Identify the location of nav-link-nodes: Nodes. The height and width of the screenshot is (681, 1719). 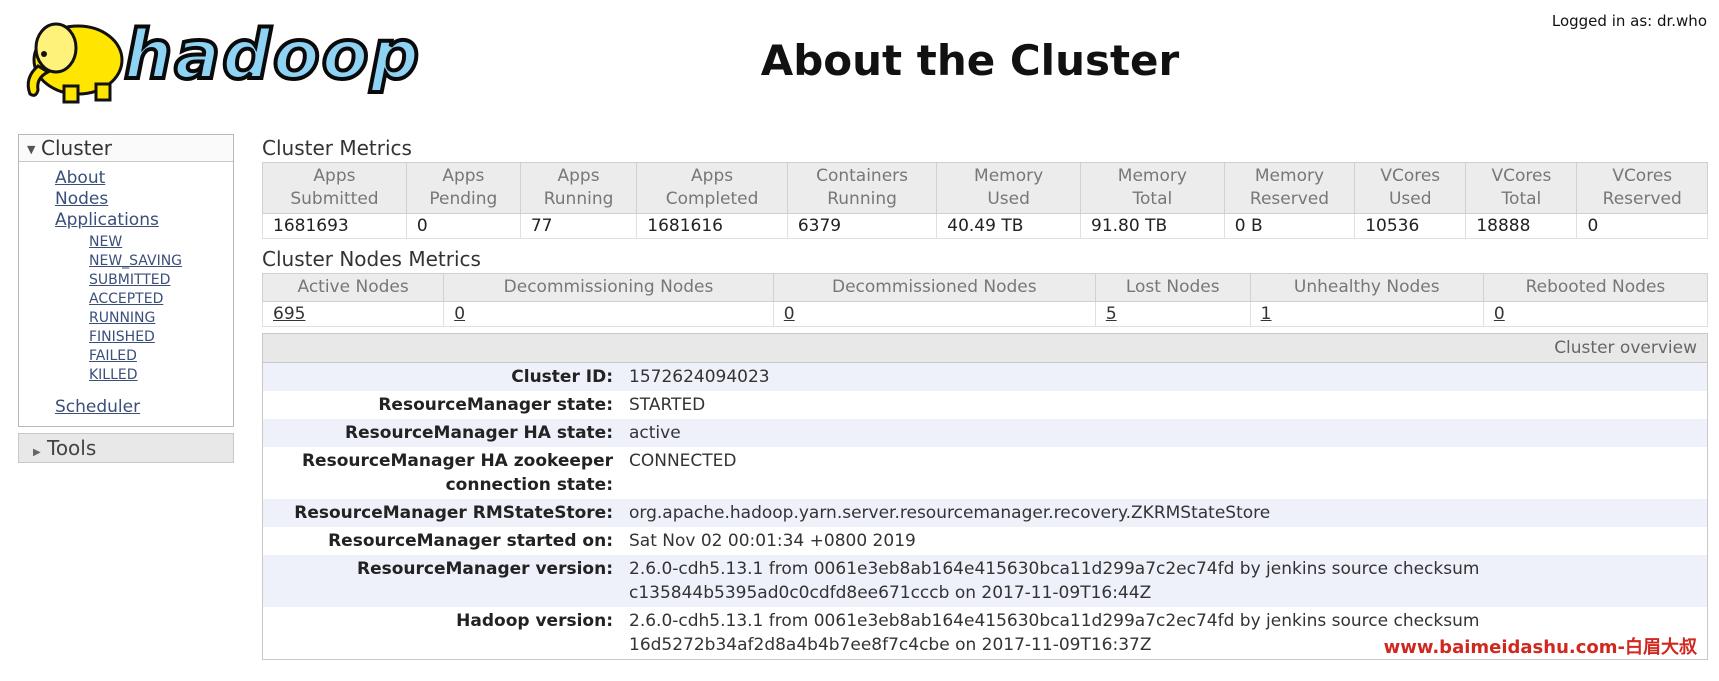
(144, 199).